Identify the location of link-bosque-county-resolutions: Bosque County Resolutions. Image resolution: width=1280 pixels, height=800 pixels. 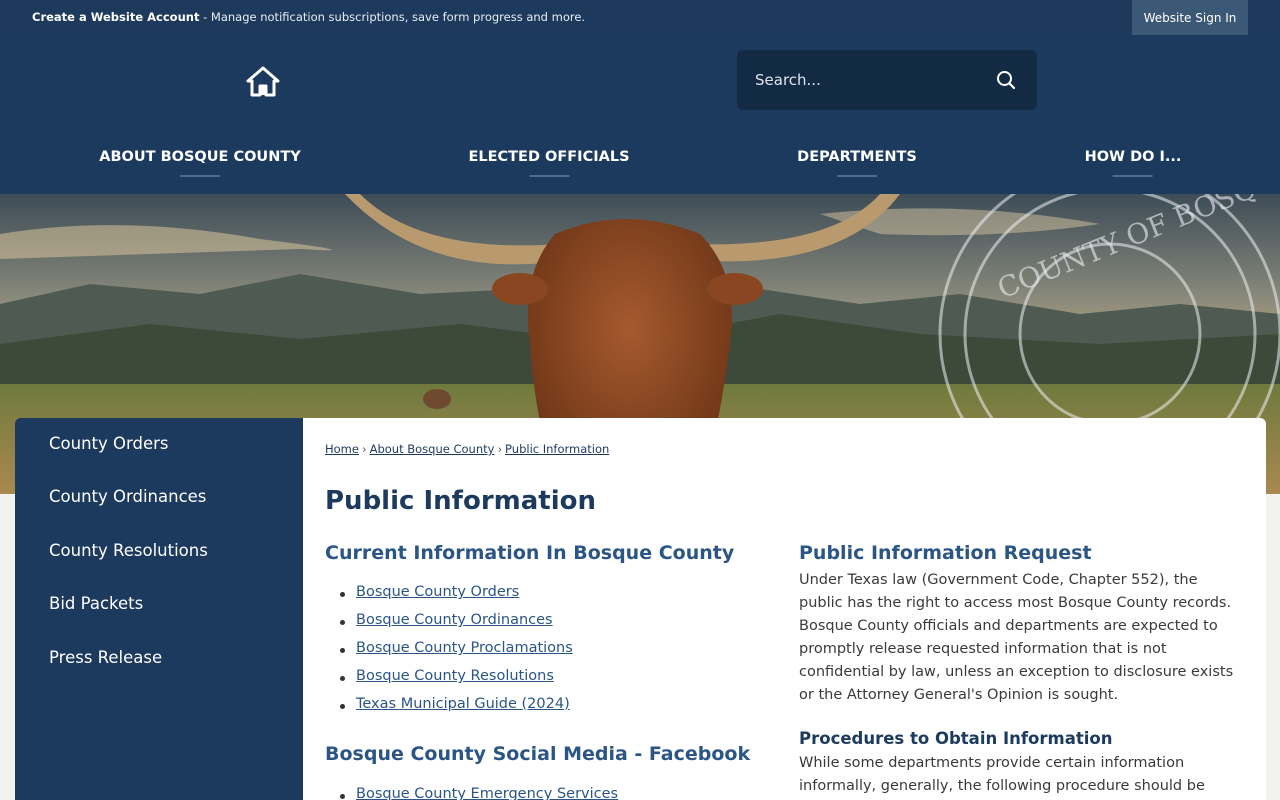
(455, 676).